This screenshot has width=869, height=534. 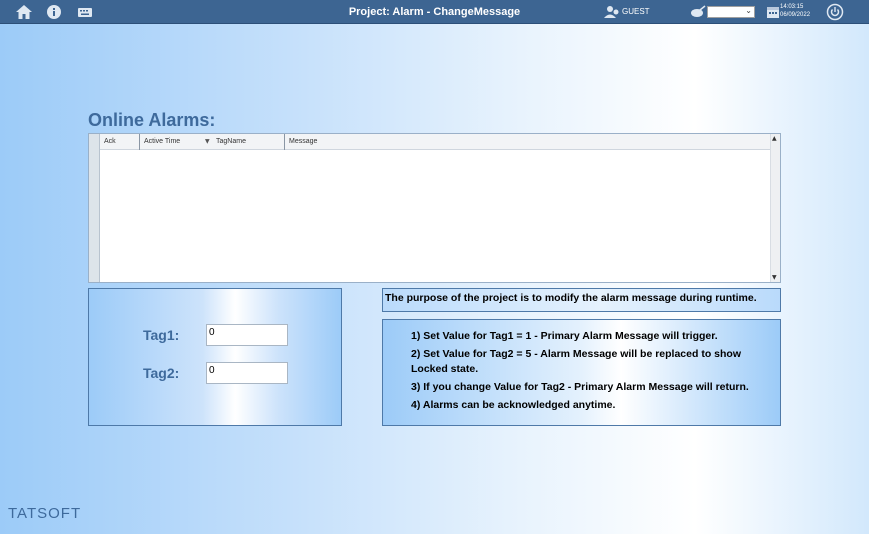 What do you see at coordinates (513, 405) in the screenshot?
I see `instruction-step-4: 4) Alarms can be acknowledged anytime.` at bounding box center [513, 405].